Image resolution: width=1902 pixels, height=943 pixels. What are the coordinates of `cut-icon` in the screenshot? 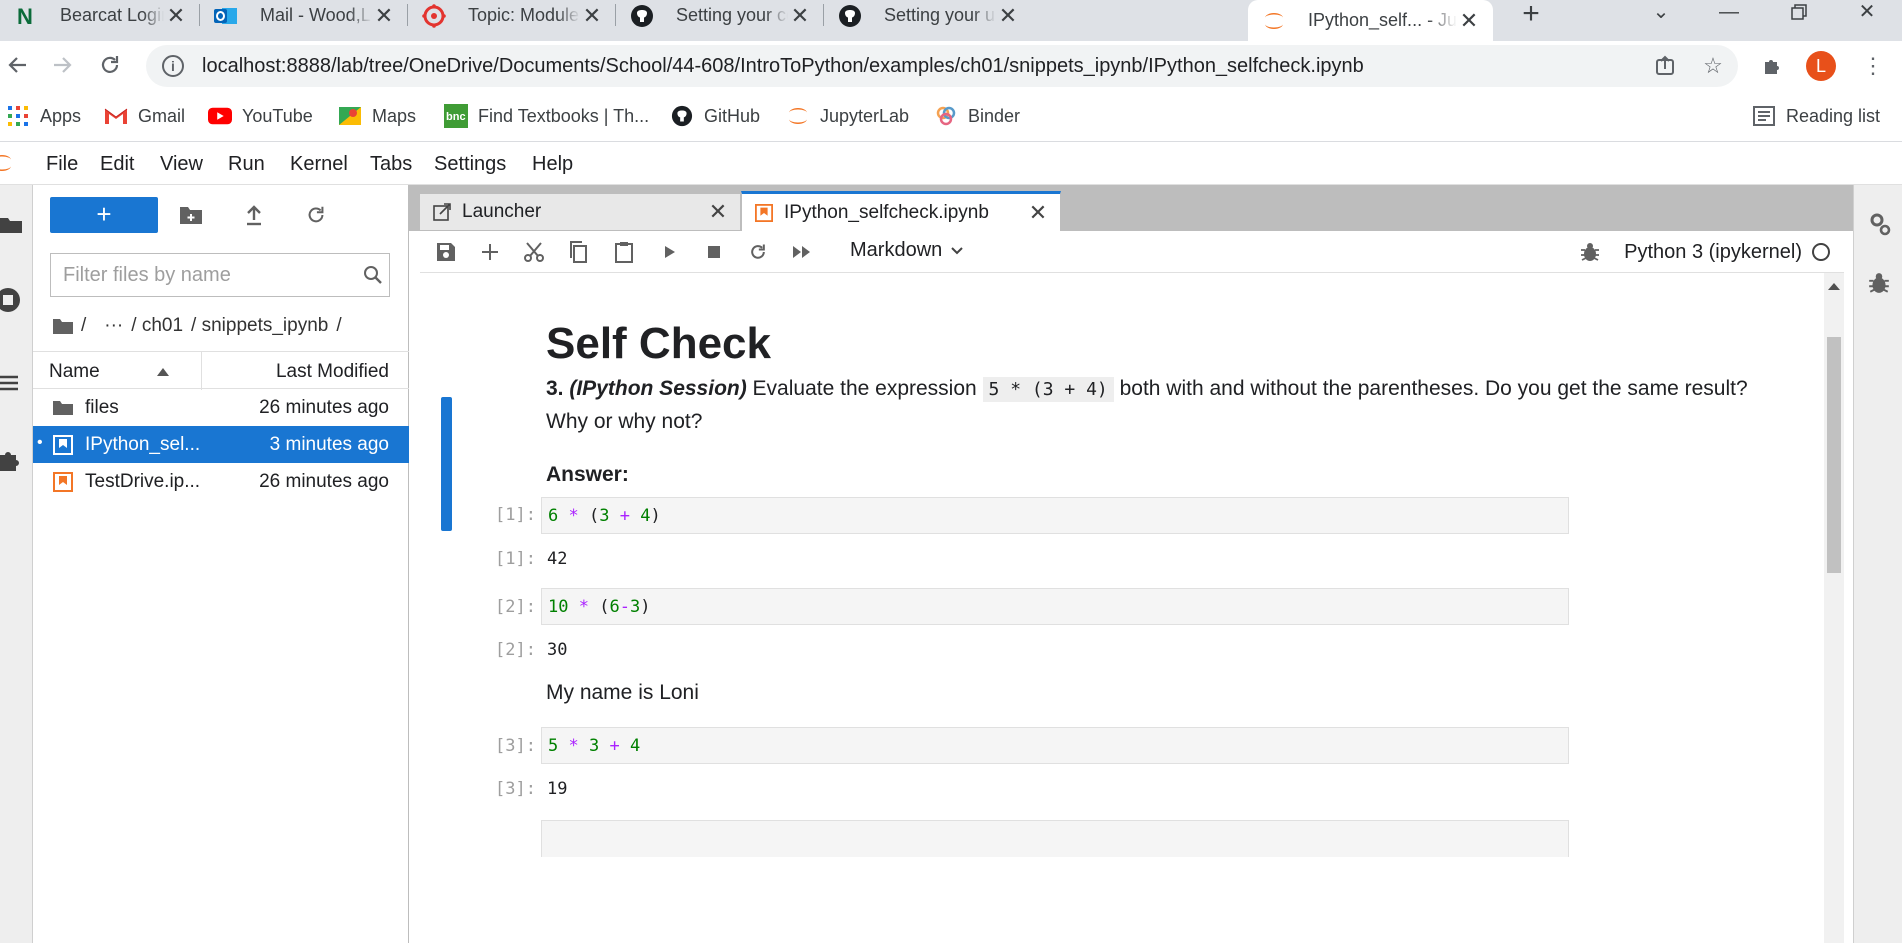 It's located at (534, 252).